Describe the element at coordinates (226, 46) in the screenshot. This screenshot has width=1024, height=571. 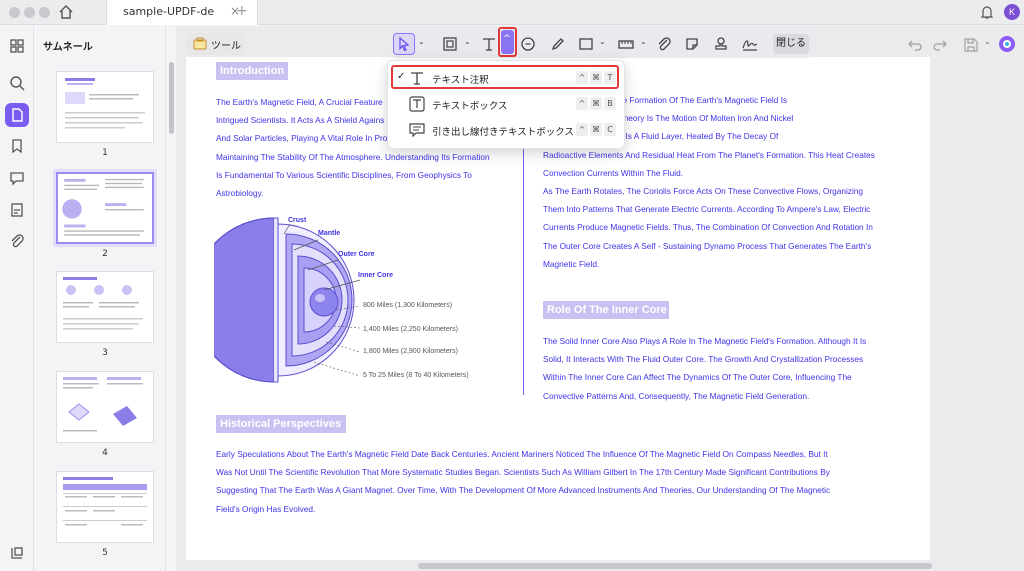
I see `tools-label: ツール` at that location.